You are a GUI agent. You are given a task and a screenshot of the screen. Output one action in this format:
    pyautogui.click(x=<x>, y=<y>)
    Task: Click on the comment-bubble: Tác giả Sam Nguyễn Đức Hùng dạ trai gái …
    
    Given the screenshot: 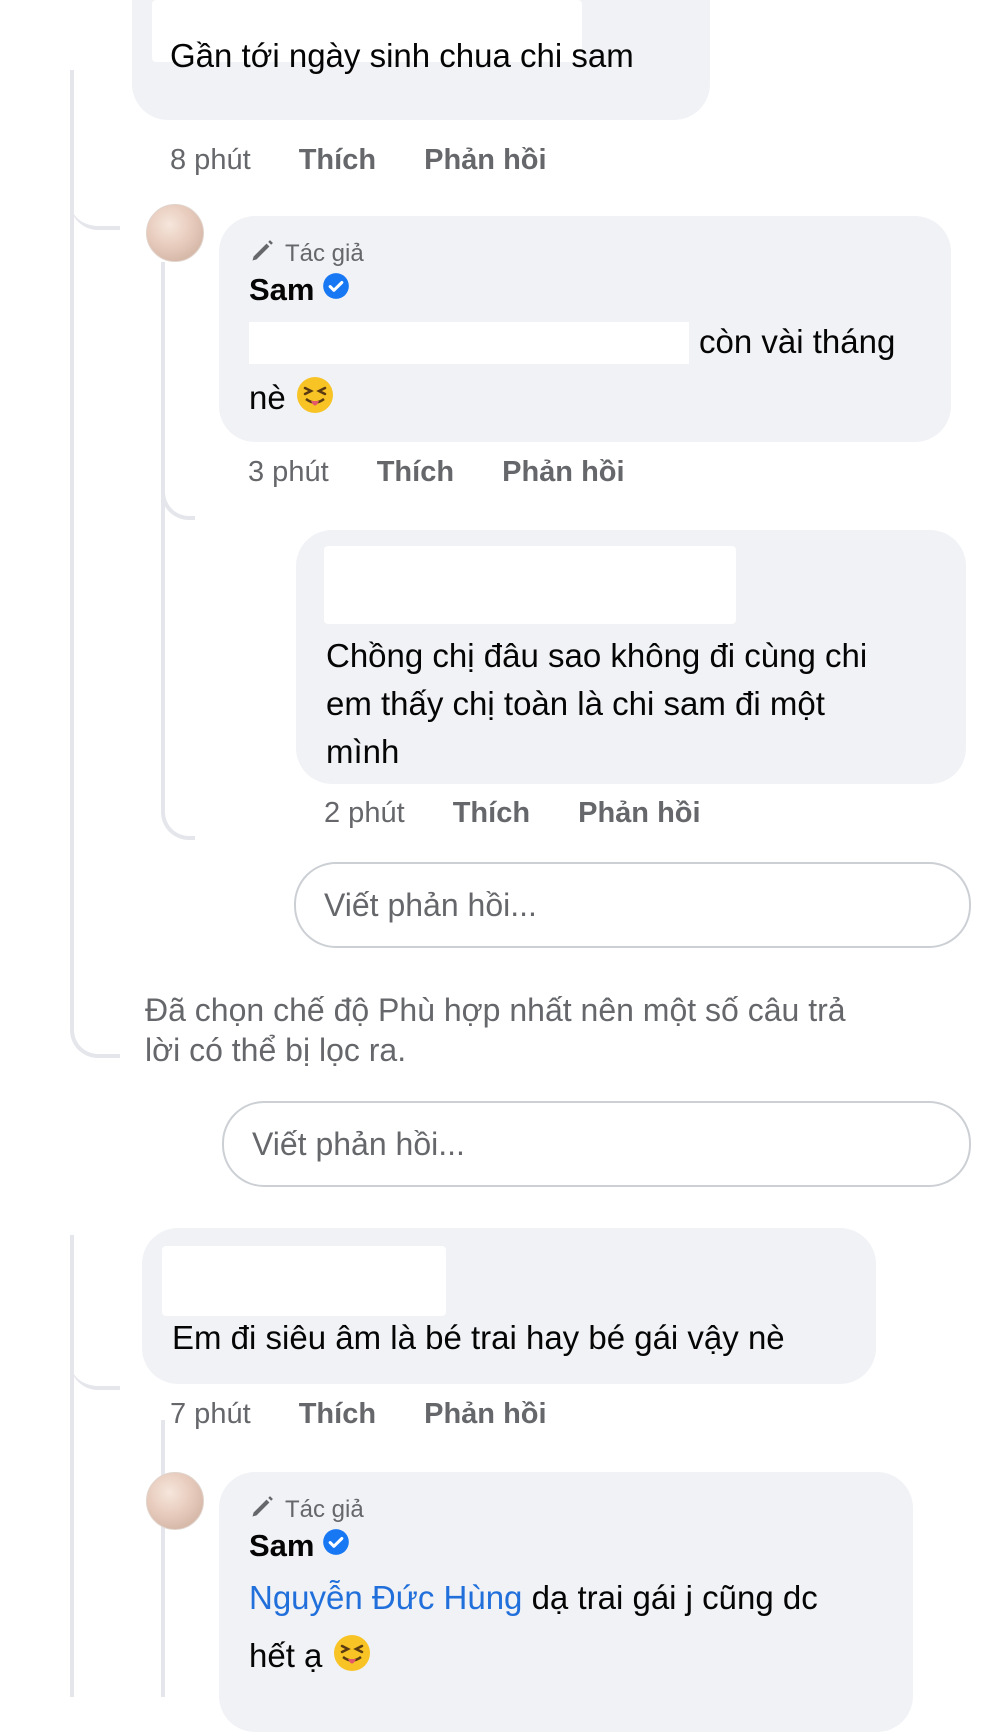 What is the action you would take?
    pyautogui.click(x=566, y=1602)
    